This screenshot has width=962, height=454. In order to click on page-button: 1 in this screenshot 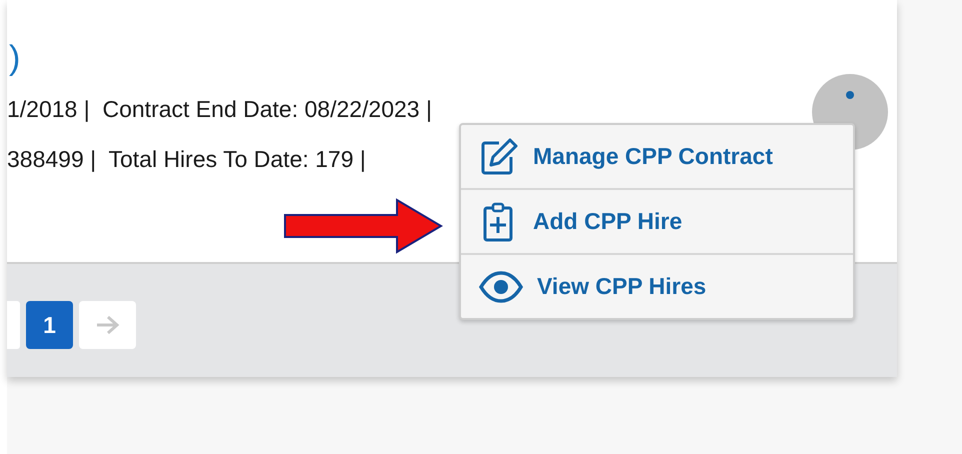, I will do `click(49, 325)`.